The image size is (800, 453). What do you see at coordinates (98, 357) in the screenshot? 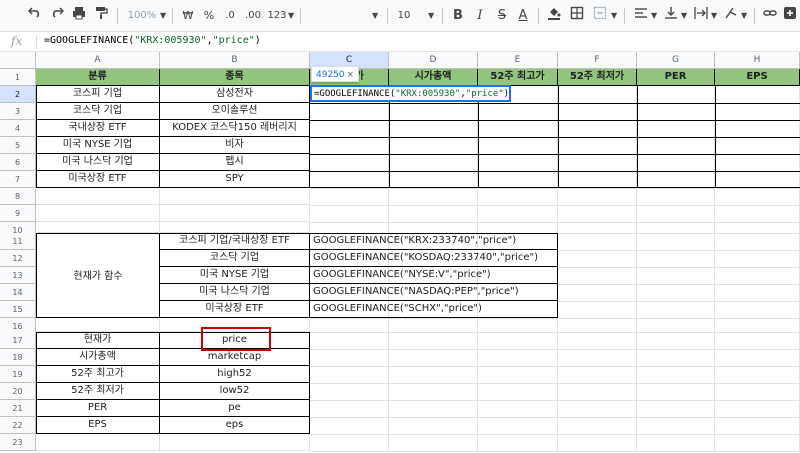
I see `attribute-label: 시가총액` at bounding box center [98, 357].